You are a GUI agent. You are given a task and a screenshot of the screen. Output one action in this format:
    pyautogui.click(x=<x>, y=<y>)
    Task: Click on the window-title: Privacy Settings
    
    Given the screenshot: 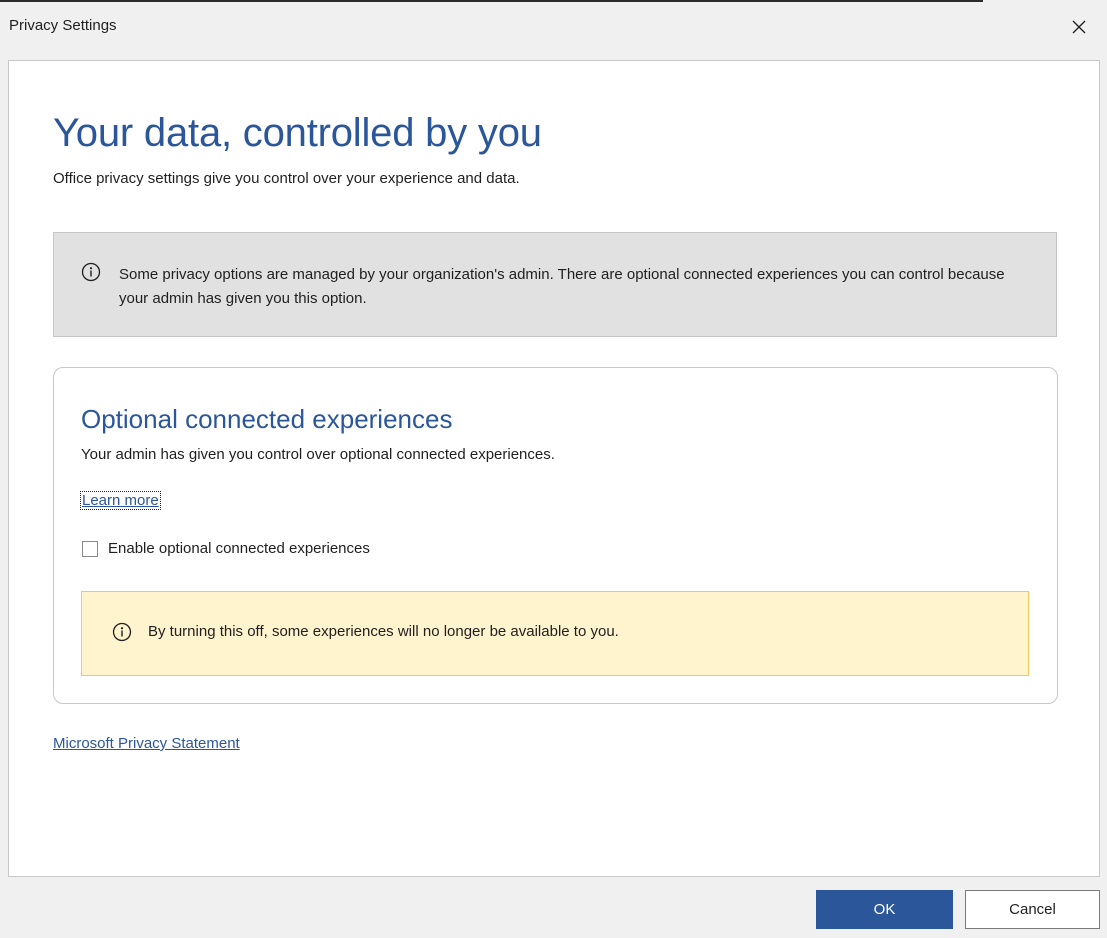 What is the action you would take?
    pyautogui.click(x=63, y=25)
    